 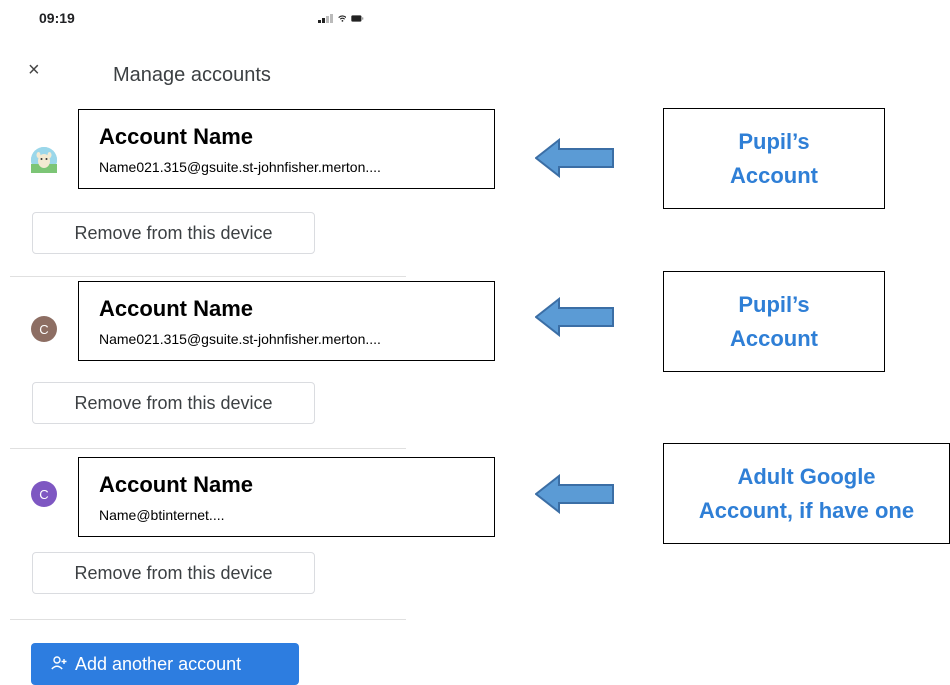 What do you see at coordinates (325, 18) in the screenshot?
I see `signal-icon` at bounding box center [325, 18].